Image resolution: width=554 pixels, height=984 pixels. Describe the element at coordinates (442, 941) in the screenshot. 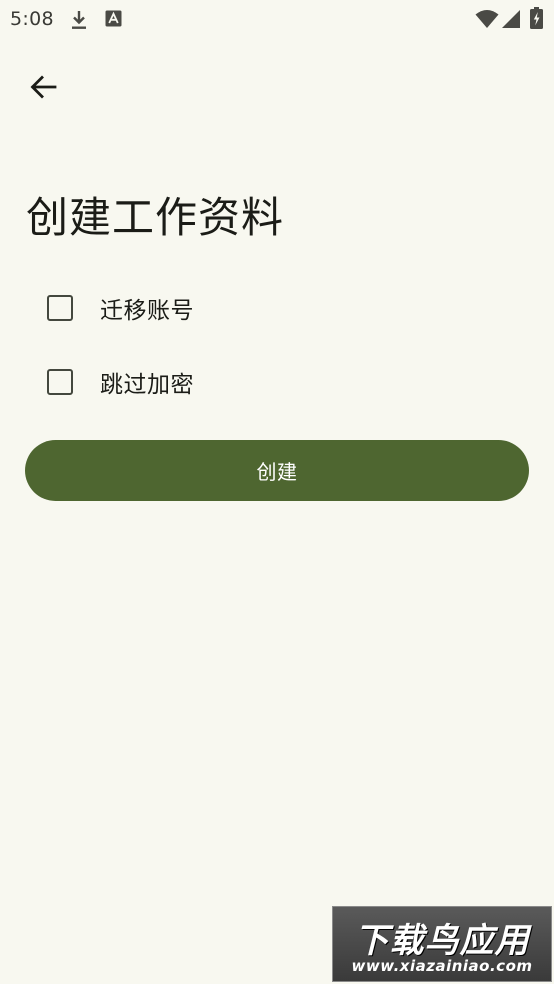

I see `watermark-title: 下载鸟应用` at that location.